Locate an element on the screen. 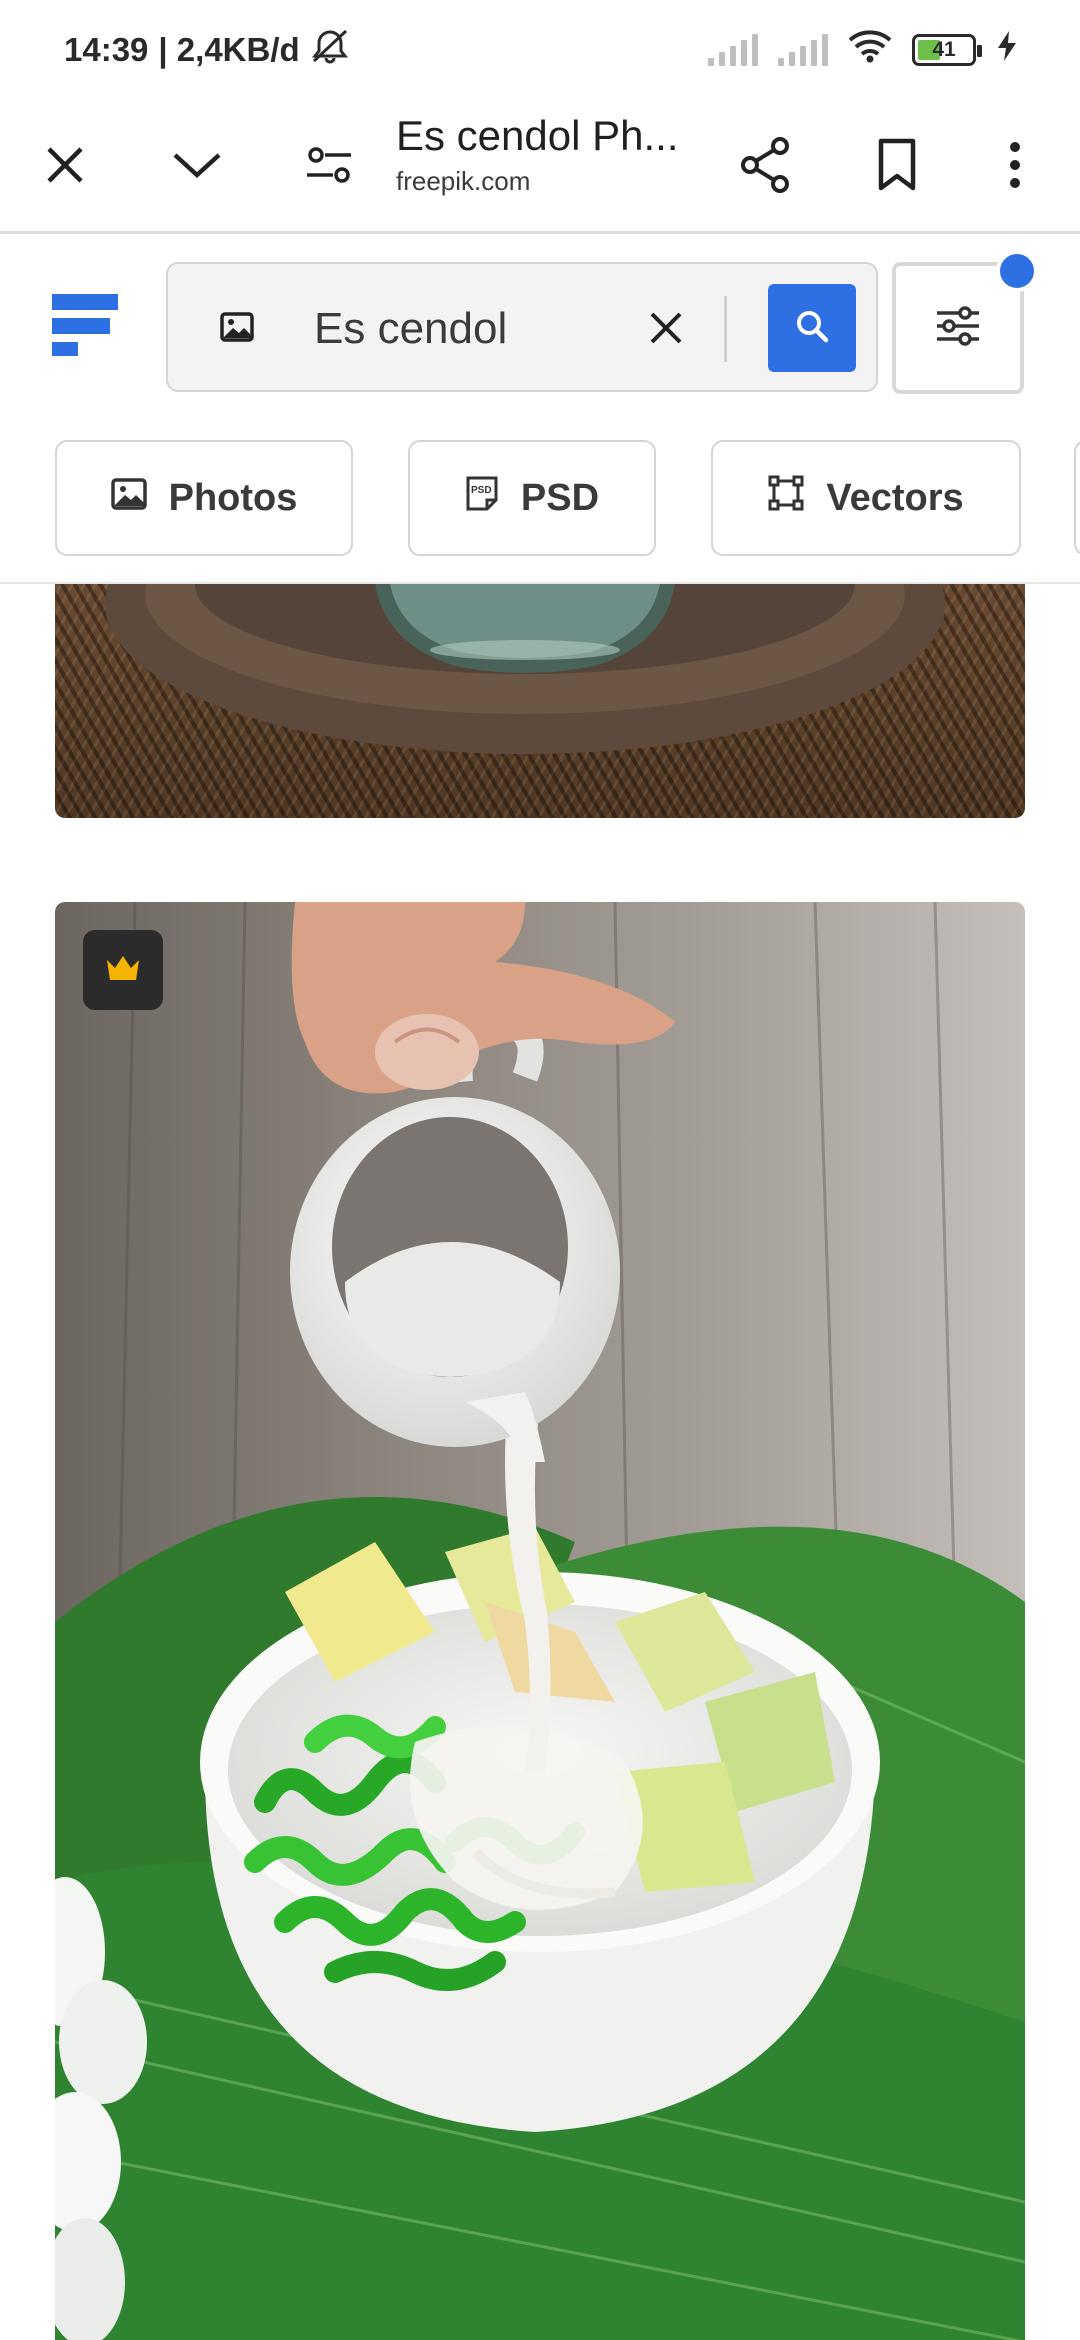  page-url: freepik.com is located at coordinates (463, 181).